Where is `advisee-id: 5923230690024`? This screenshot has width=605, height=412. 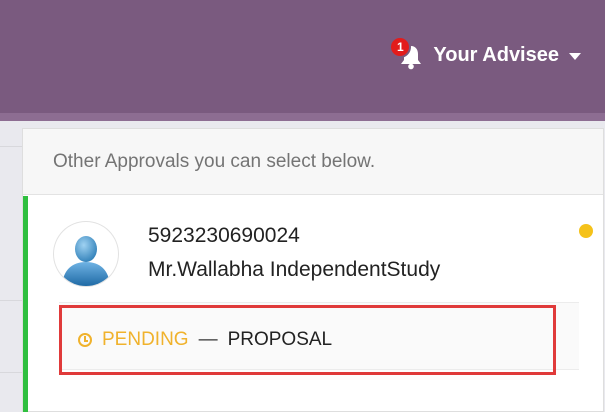
advisee-id: 5923230690024 is located at coordinates (224, 235).